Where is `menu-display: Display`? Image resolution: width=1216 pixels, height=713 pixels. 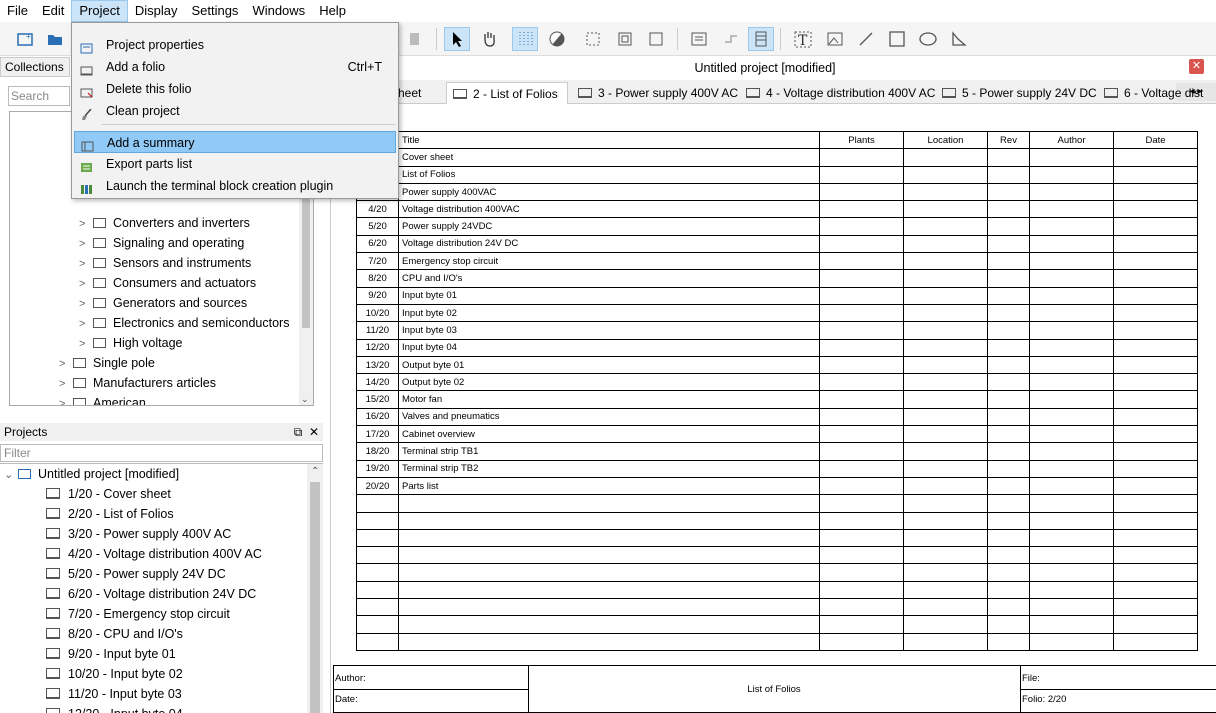
menu-display: Display is located at coordinates (156, 11).